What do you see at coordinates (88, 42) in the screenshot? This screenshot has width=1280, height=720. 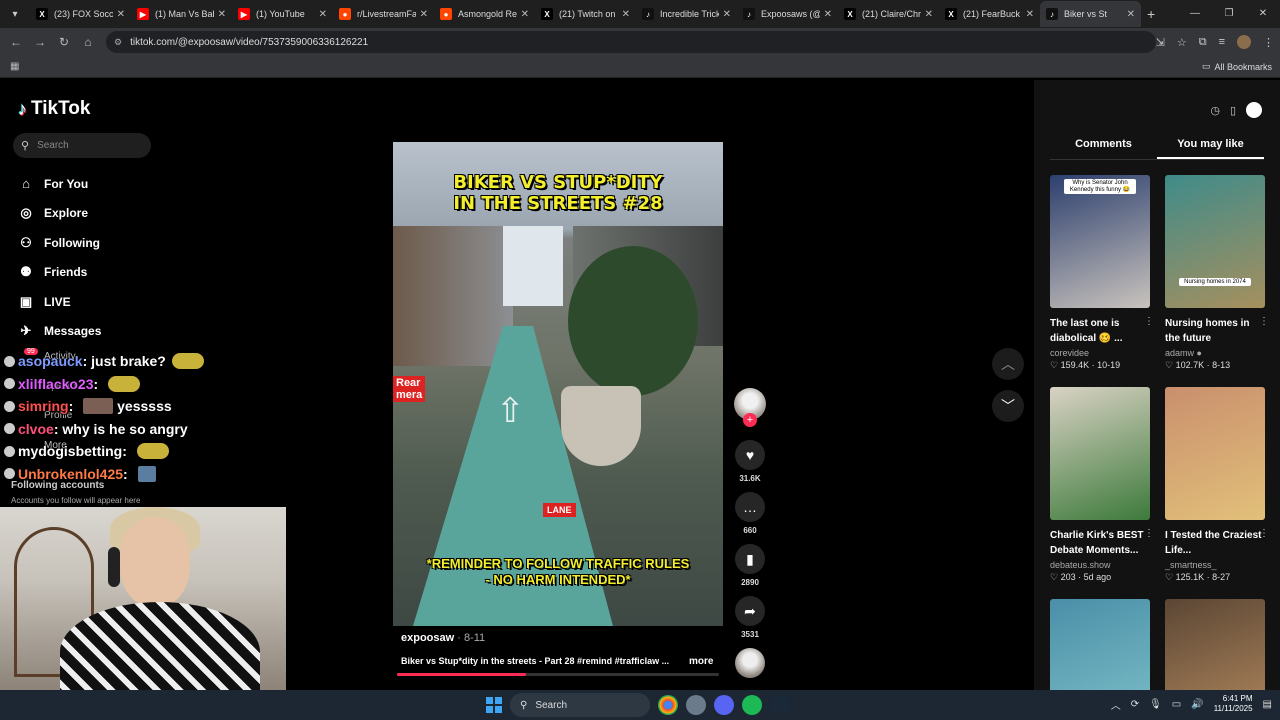 I see `home-button-icon: ⌂` at bounding box center [88, 42].